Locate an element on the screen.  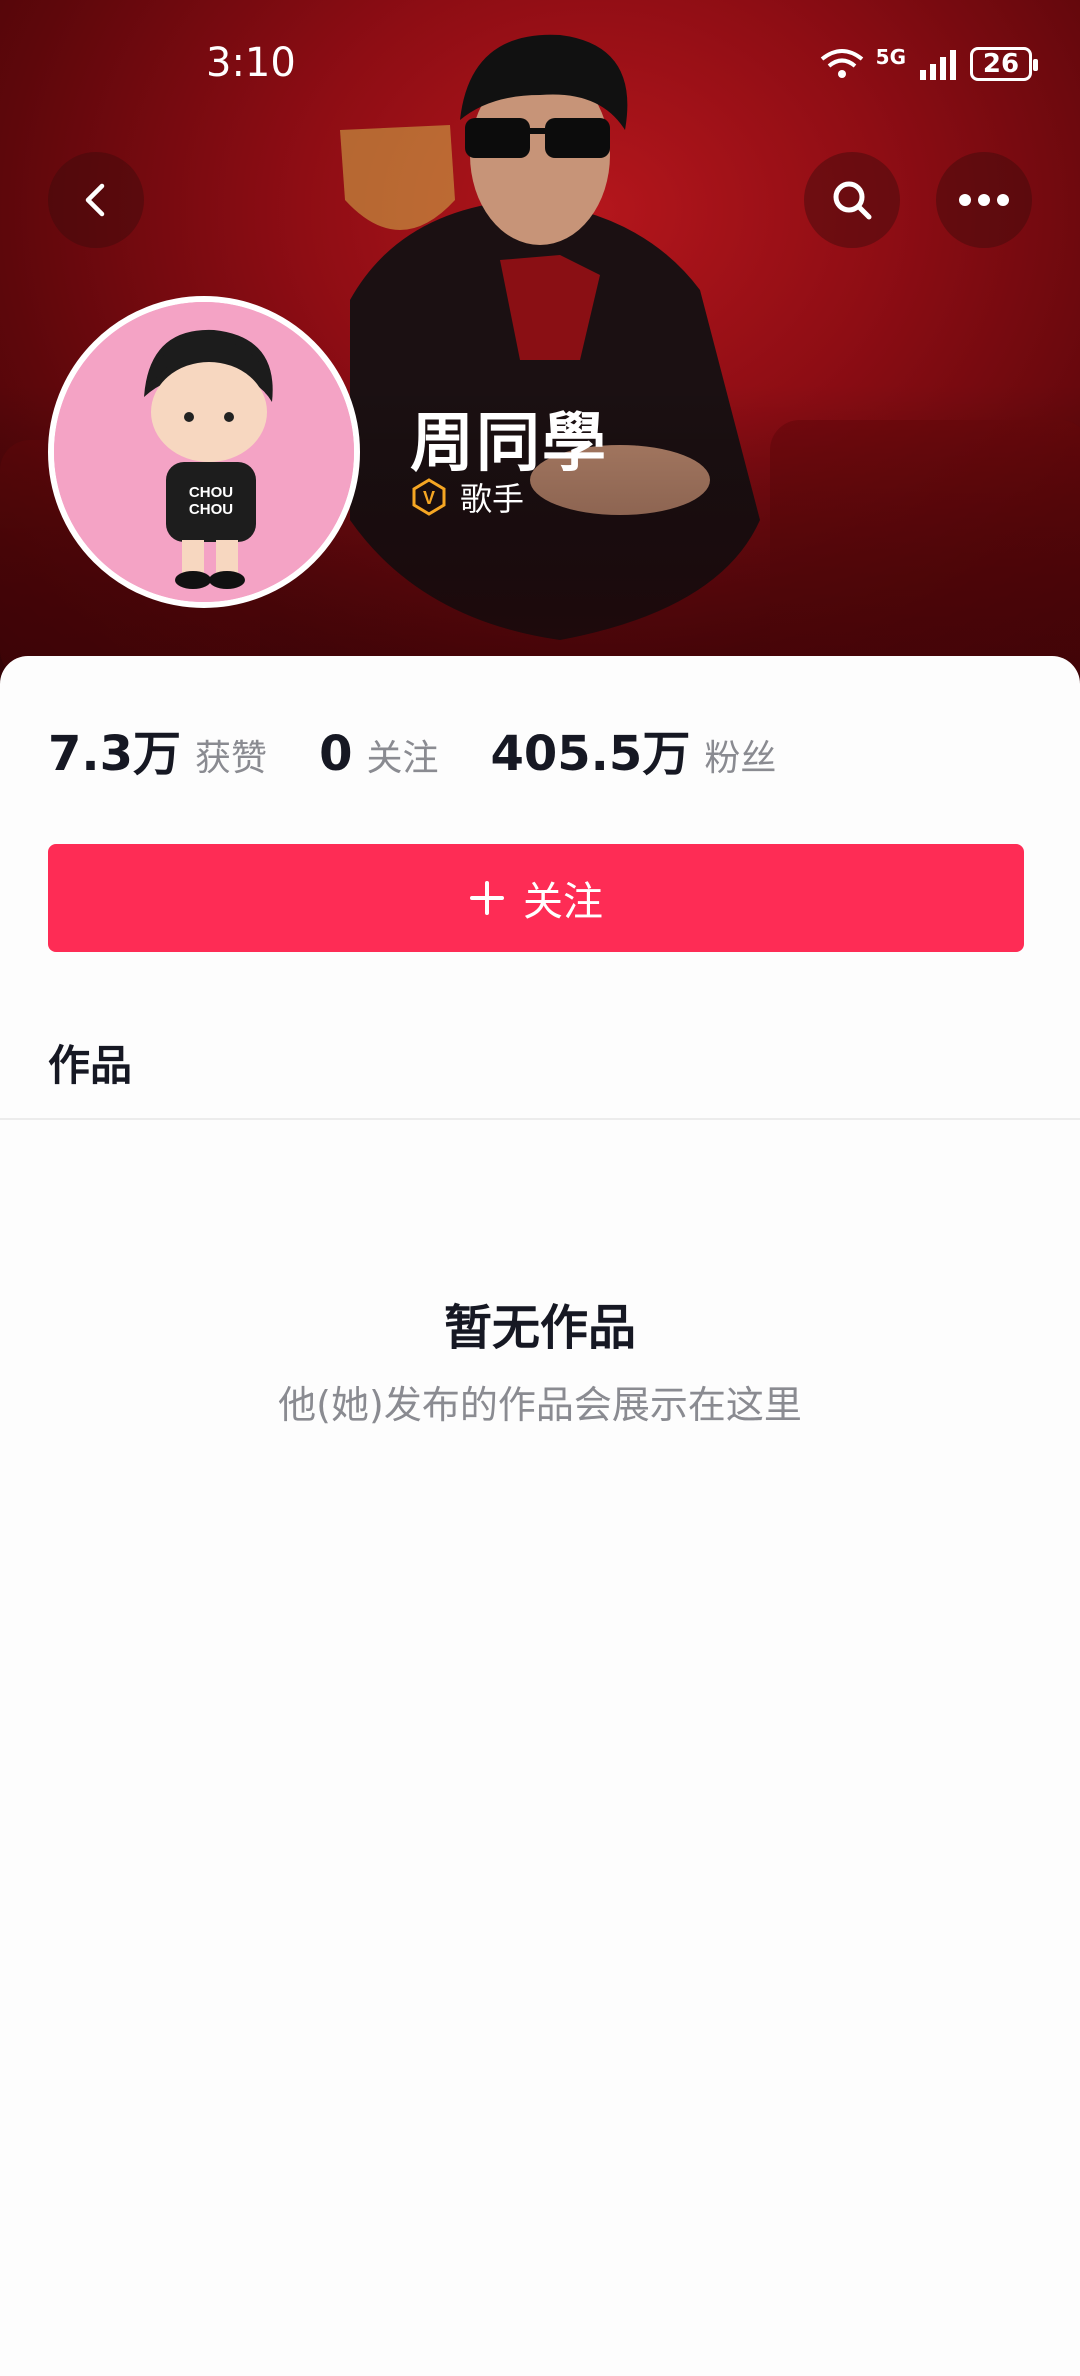
profile-name: 周同學 is located at coordinates (509, 444).